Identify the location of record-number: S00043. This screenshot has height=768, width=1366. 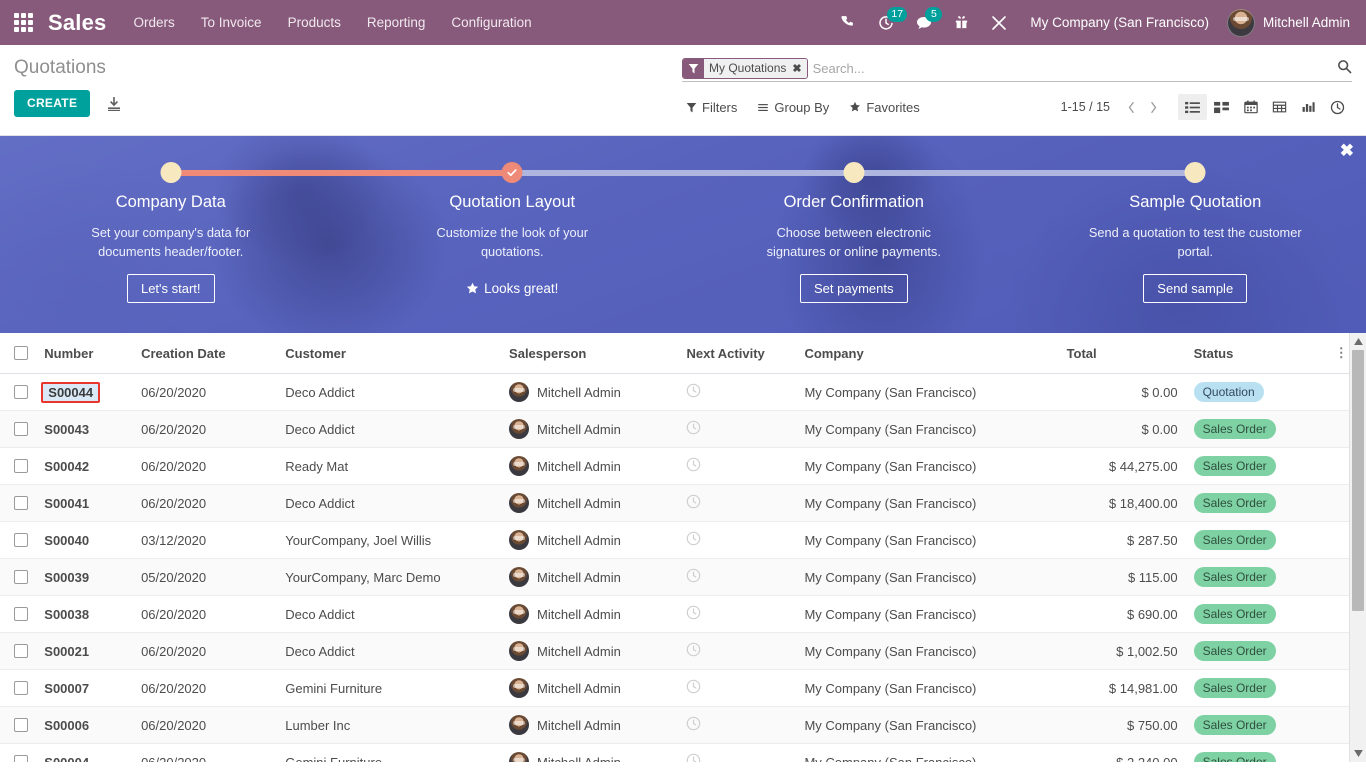
(66, 429).